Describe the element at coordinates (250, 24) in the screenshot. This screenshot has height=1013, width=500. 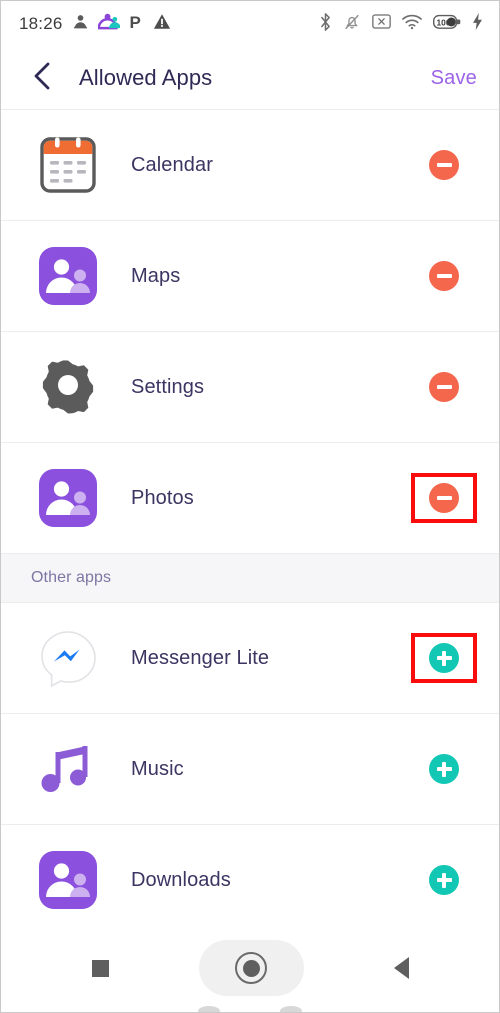
I see `status-bar: 18:26 P 100` at that location.